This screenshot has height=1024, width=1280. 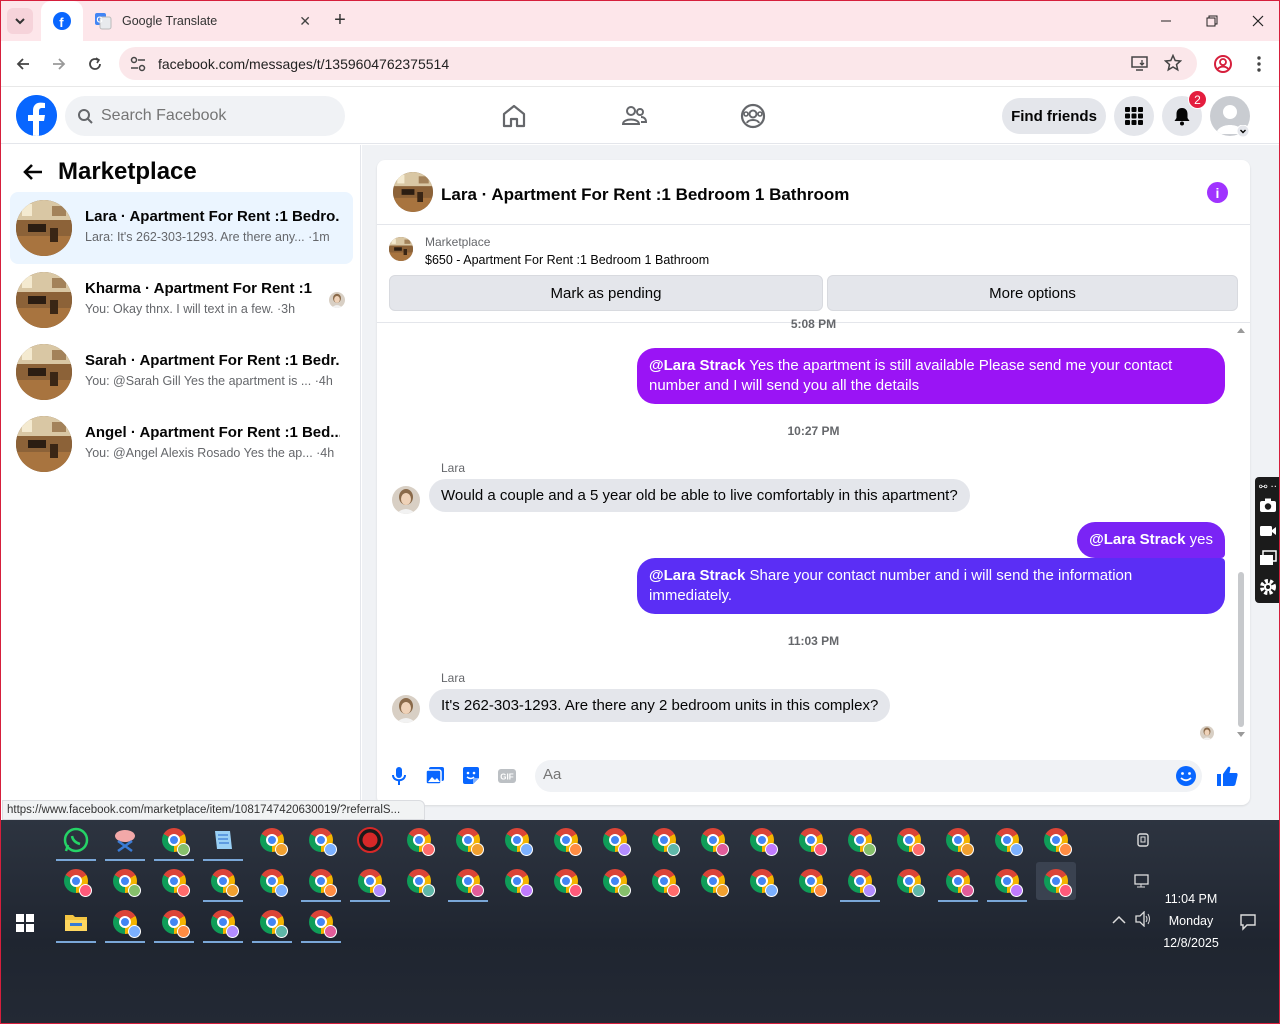 What do you see at coordinates (1258, 21) in the screenshot?
I see `close-window-button` at bounding box center [1258, 21].